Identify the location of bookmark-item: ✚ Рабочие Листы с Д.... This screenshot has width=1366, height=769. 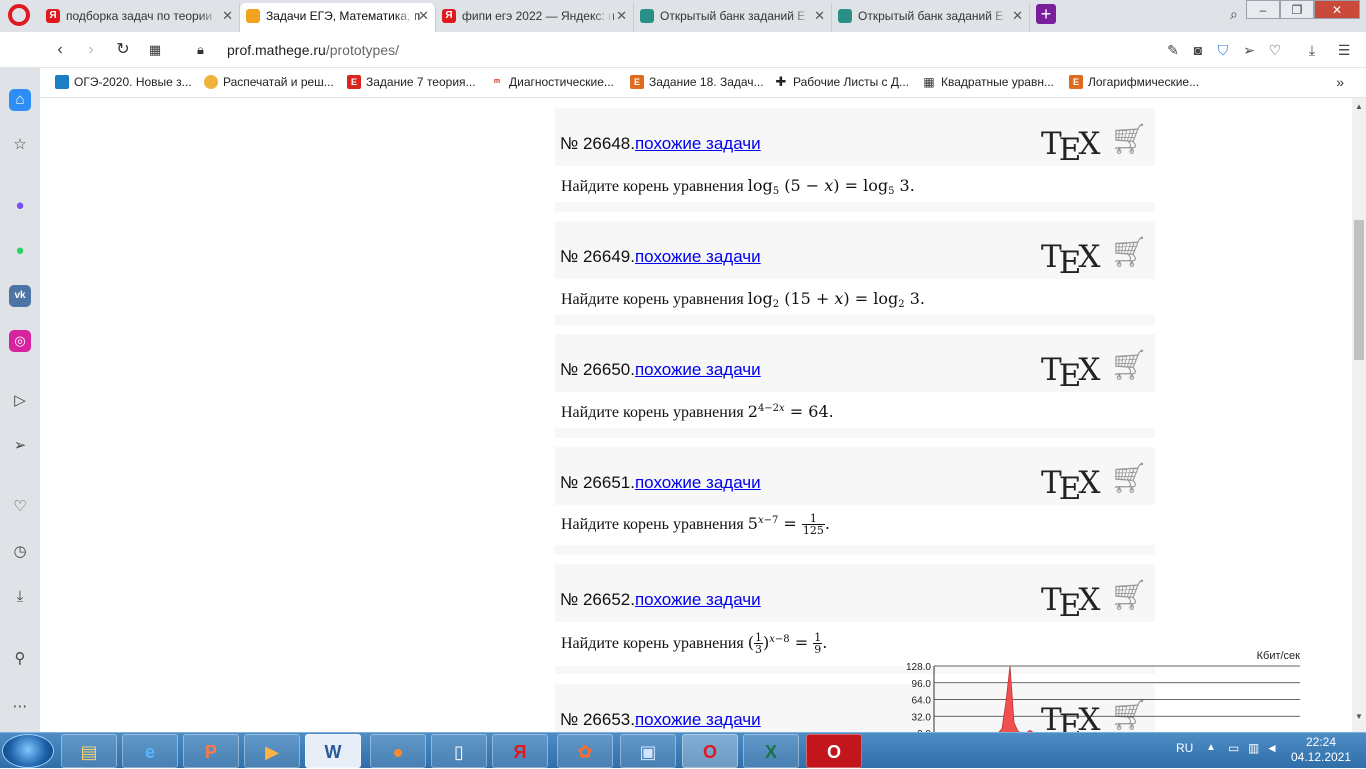
(841, 82).